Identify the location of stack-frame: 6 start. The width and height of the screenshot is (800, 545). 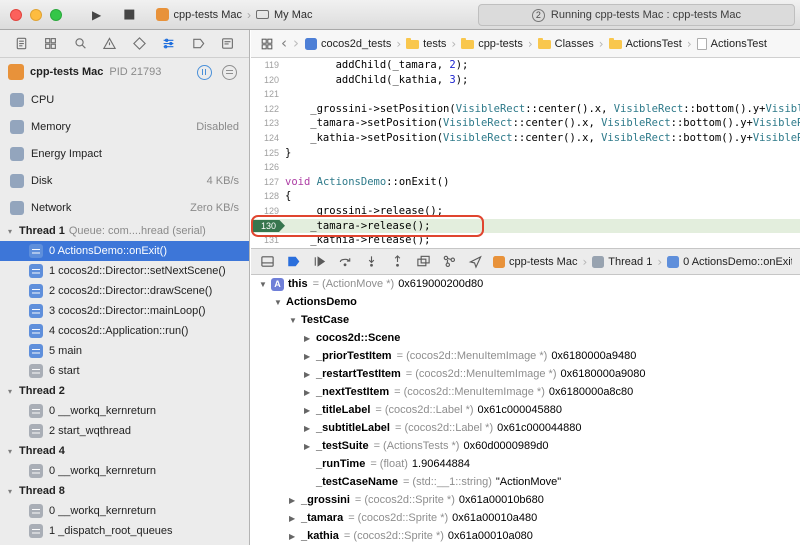
(124, 371).